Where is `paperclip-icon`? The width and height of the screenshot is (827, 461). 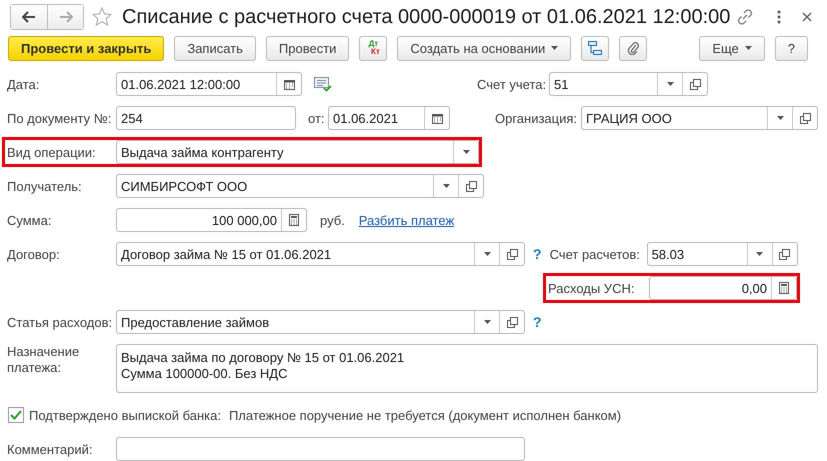
paperclip-icon is located at coordinates (633, 48).